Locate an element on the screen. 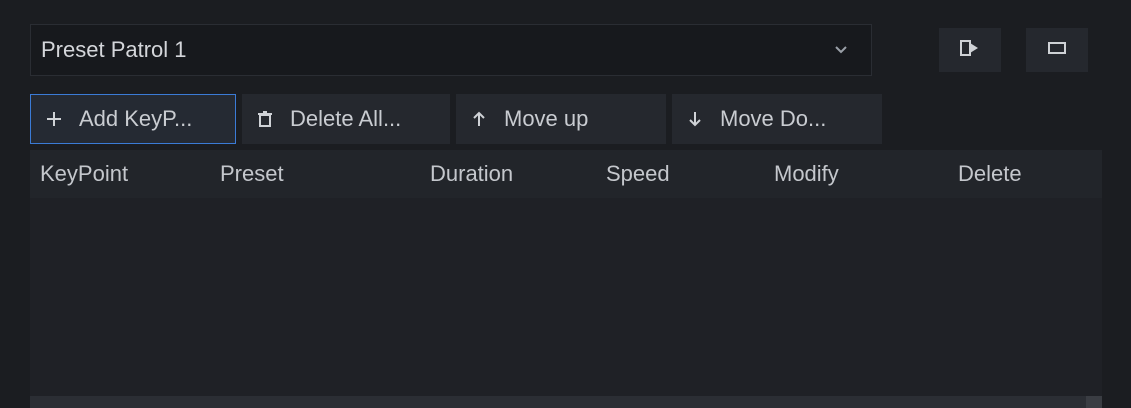 The width and height of the screenshot is (1131, 408). trash-icon is located at coordinates (265, 119).